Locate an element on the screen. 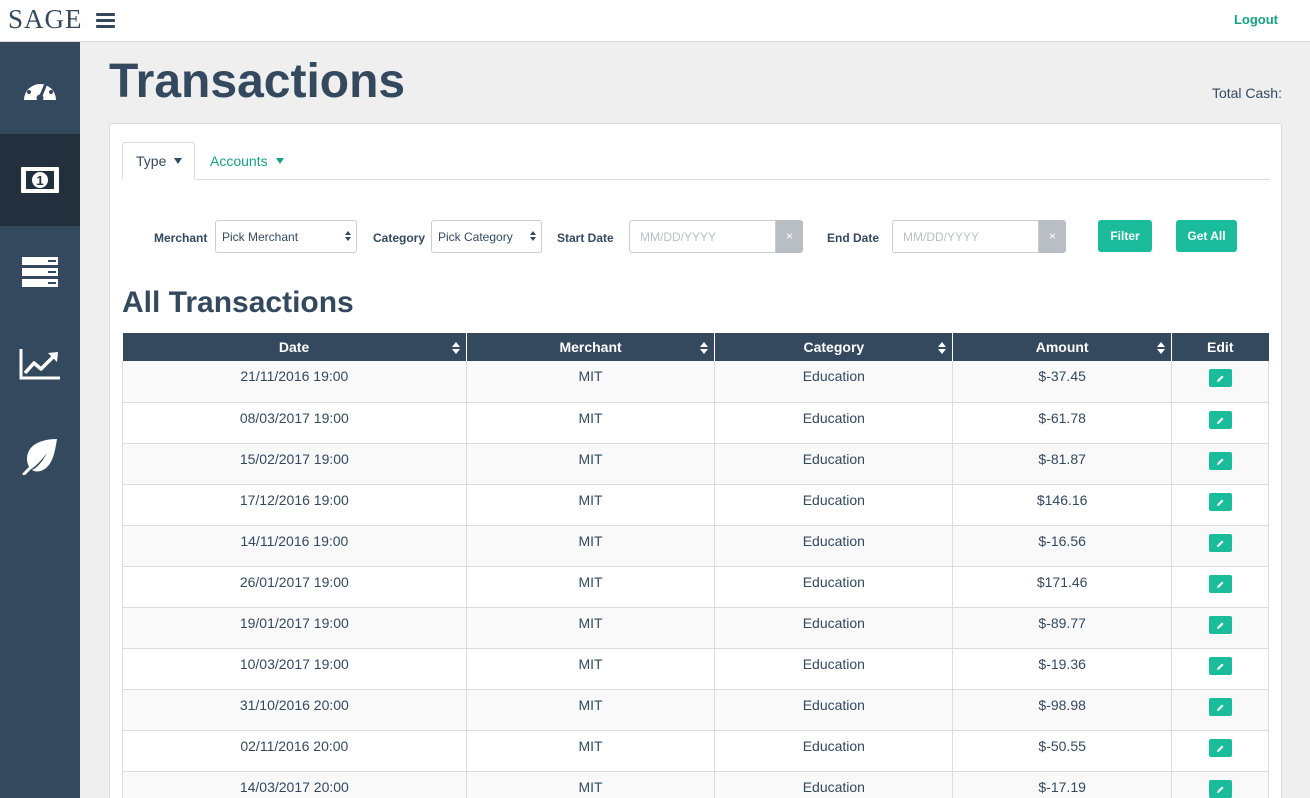 The height and width of the screenshot is (798, 1310). top-bar: SAGE Logout is located at coordinates (655, 21).